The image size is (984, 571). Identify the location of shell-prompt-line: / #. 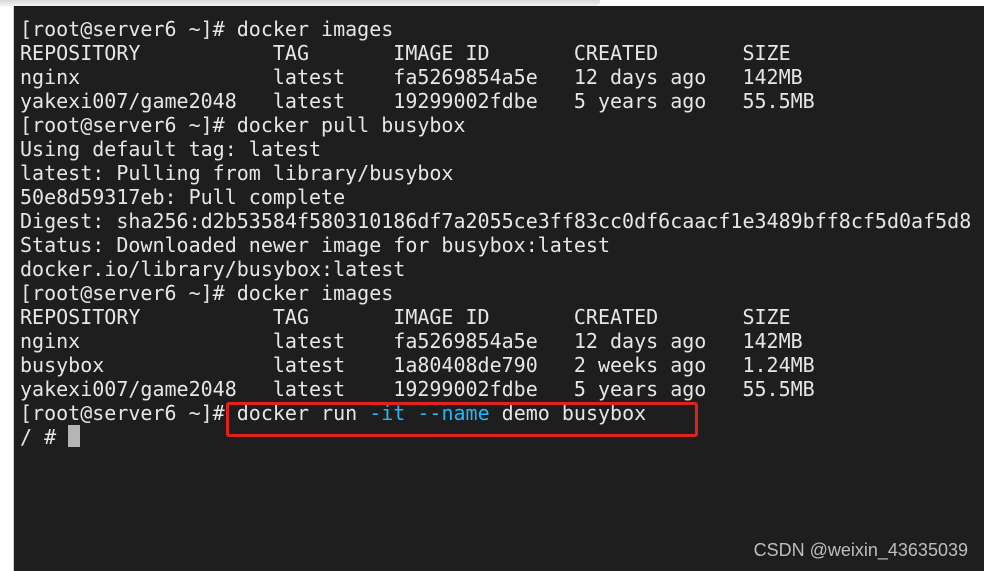
(495, 437).